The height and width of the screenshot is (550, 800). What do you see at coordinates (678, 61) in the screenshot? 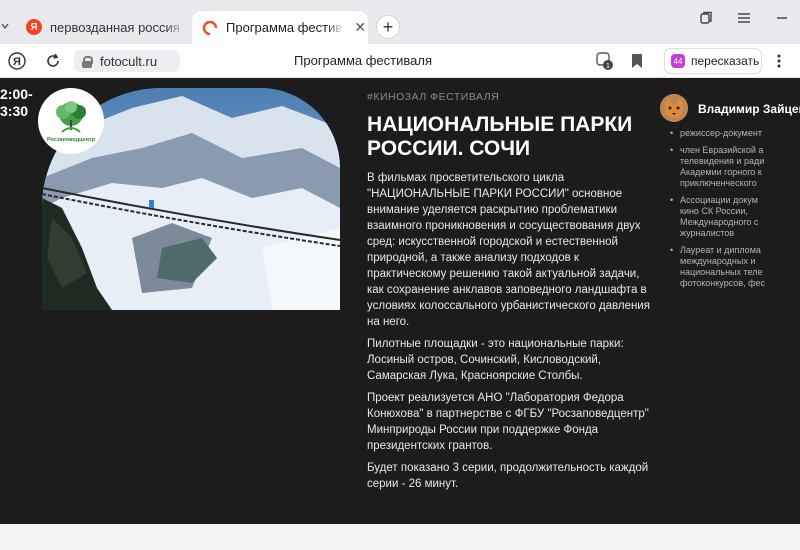
I see `retell-badge: 44` at bounding box center [678, 61].